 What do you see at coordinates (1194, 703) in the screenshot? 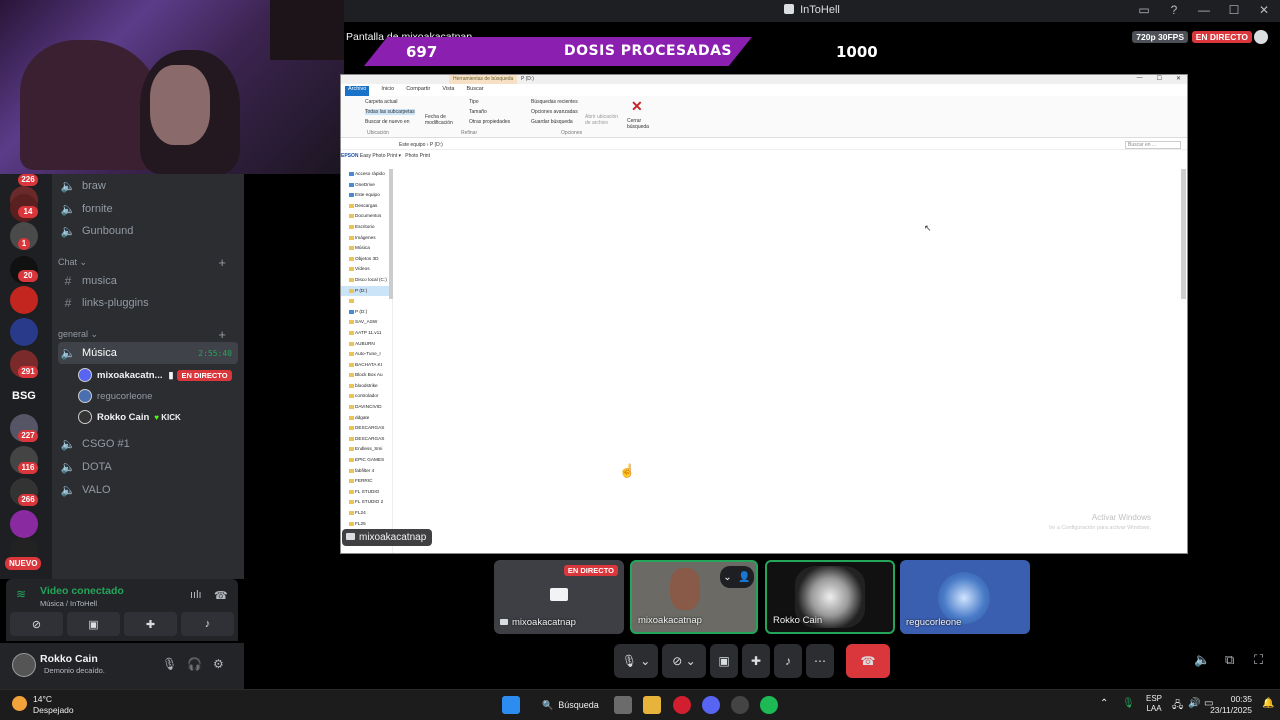
I see `volume-tray-icon: 🔊` at bounding box center [1194, 703].